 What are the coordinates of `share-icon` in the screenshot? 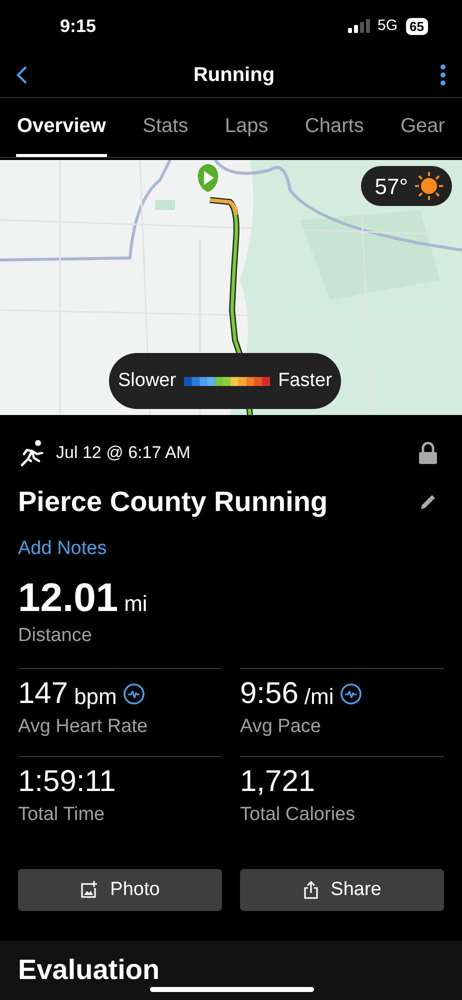 It's located at (310, 890).